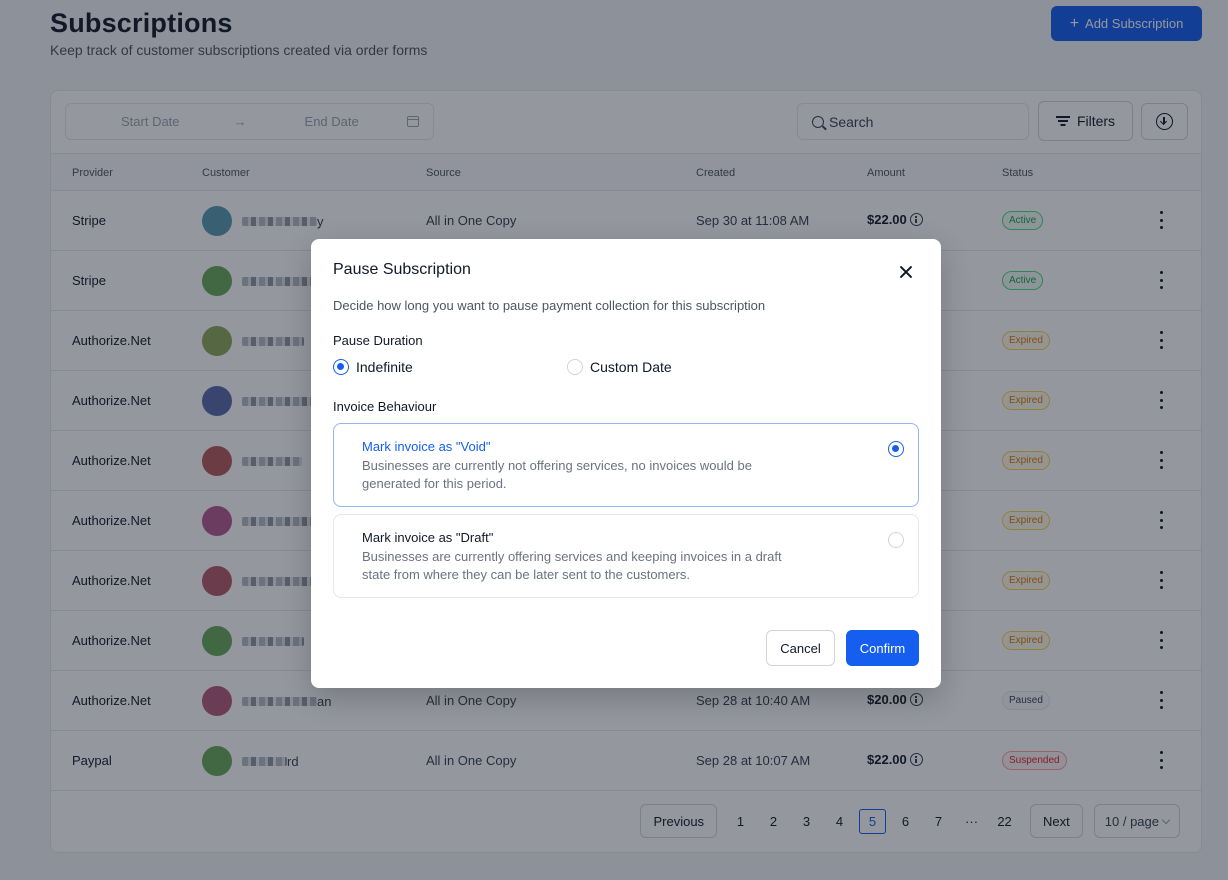  Describe the element at coordinates (896, 540) in the screenshot. I see `invoice-option-draft-radio` at that location.